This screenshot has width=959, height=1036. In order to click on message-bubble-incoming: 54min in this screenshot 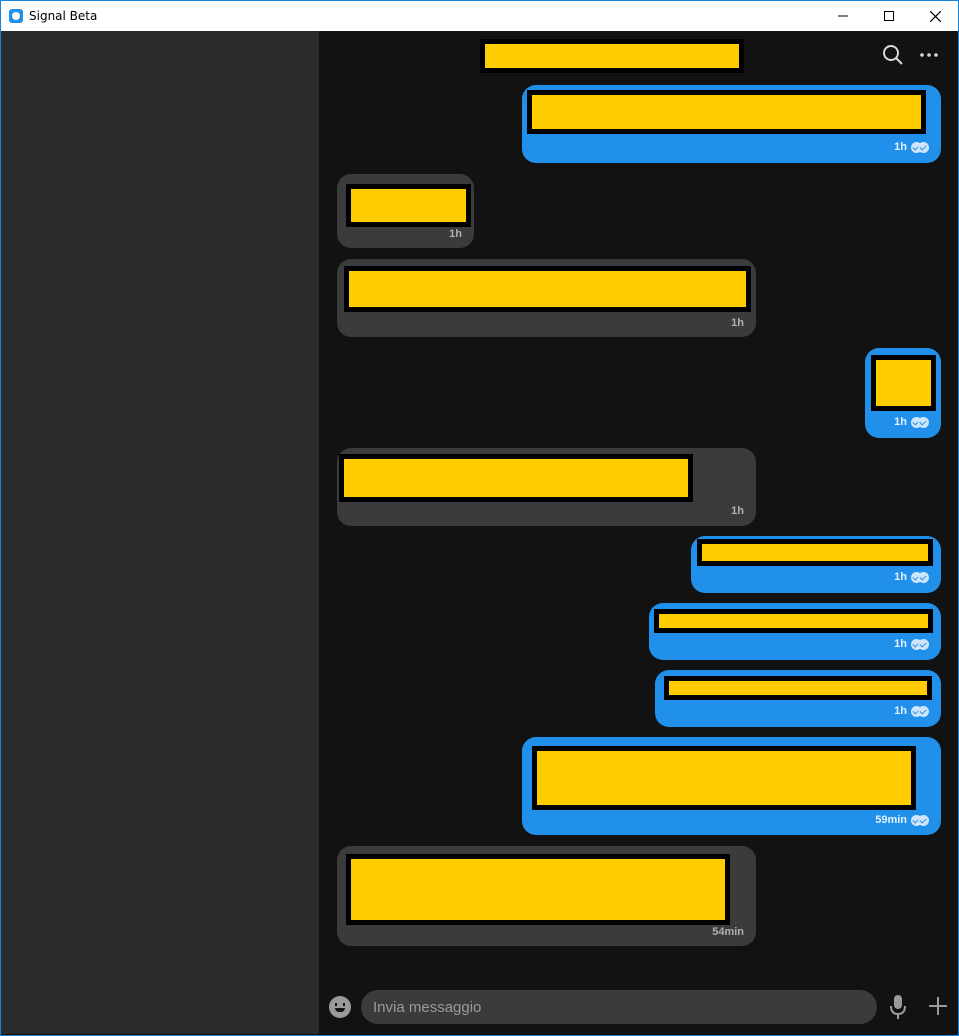, I will do `click(546, 896)`.